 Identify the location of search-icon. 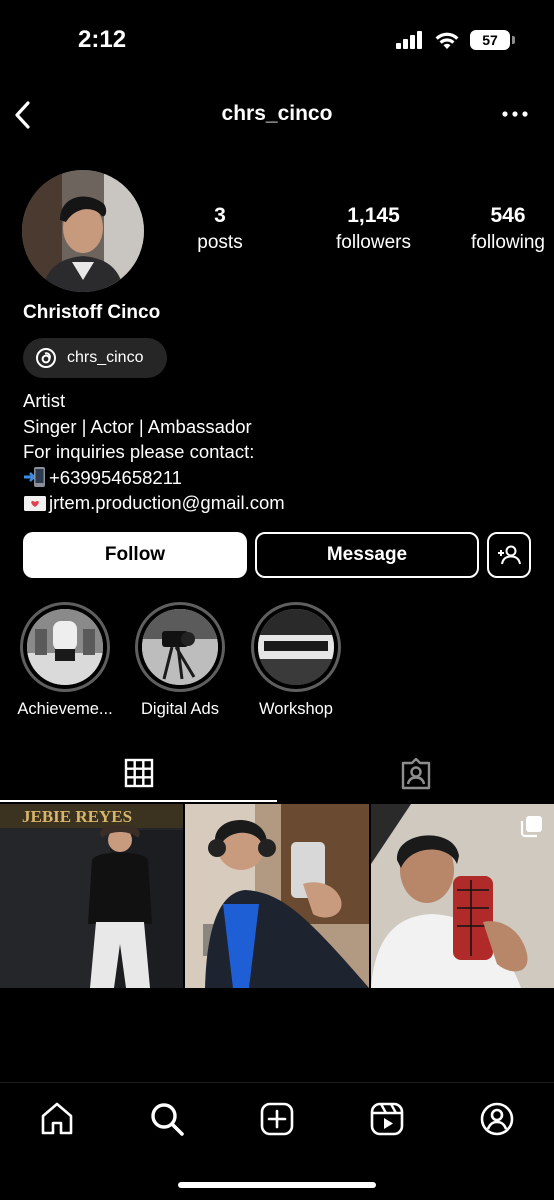
(167, 1119).